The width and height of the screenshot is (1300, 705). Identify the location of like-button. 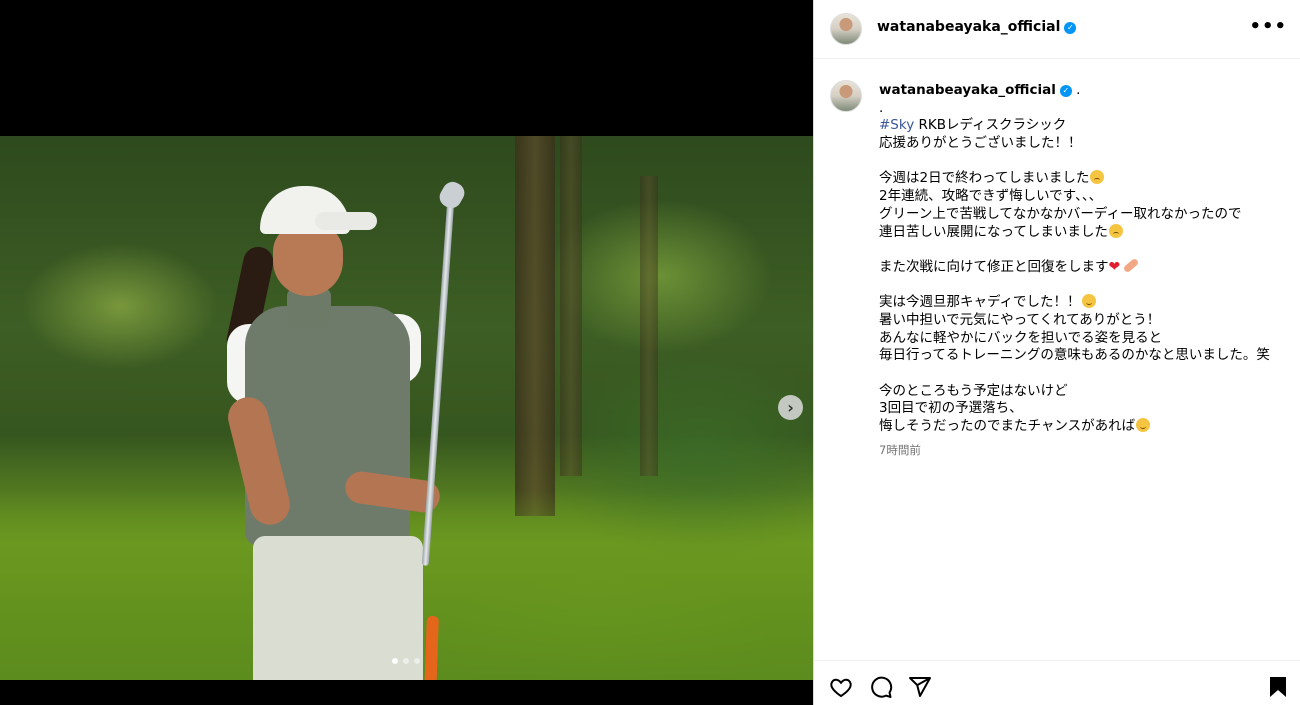
(842, 688).